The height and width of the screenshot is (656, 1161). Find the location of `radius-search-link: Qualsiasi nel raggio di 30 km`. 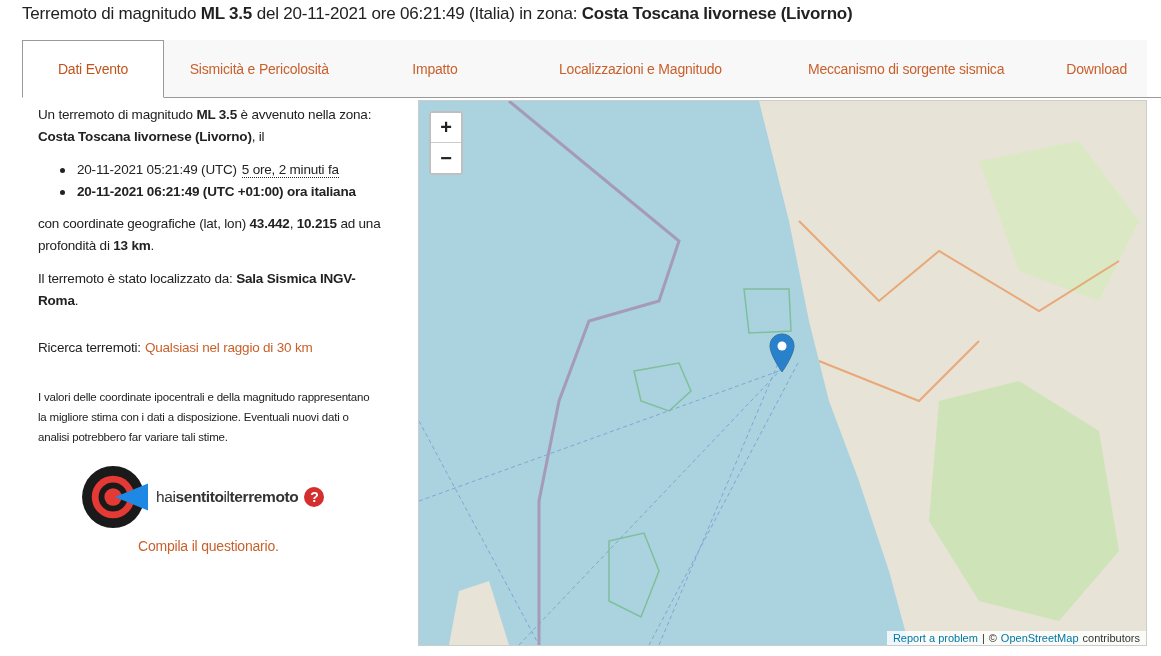

radius-search-link: Qualsiasi nel raggio di 30 km is located at coordinates (228, 348).